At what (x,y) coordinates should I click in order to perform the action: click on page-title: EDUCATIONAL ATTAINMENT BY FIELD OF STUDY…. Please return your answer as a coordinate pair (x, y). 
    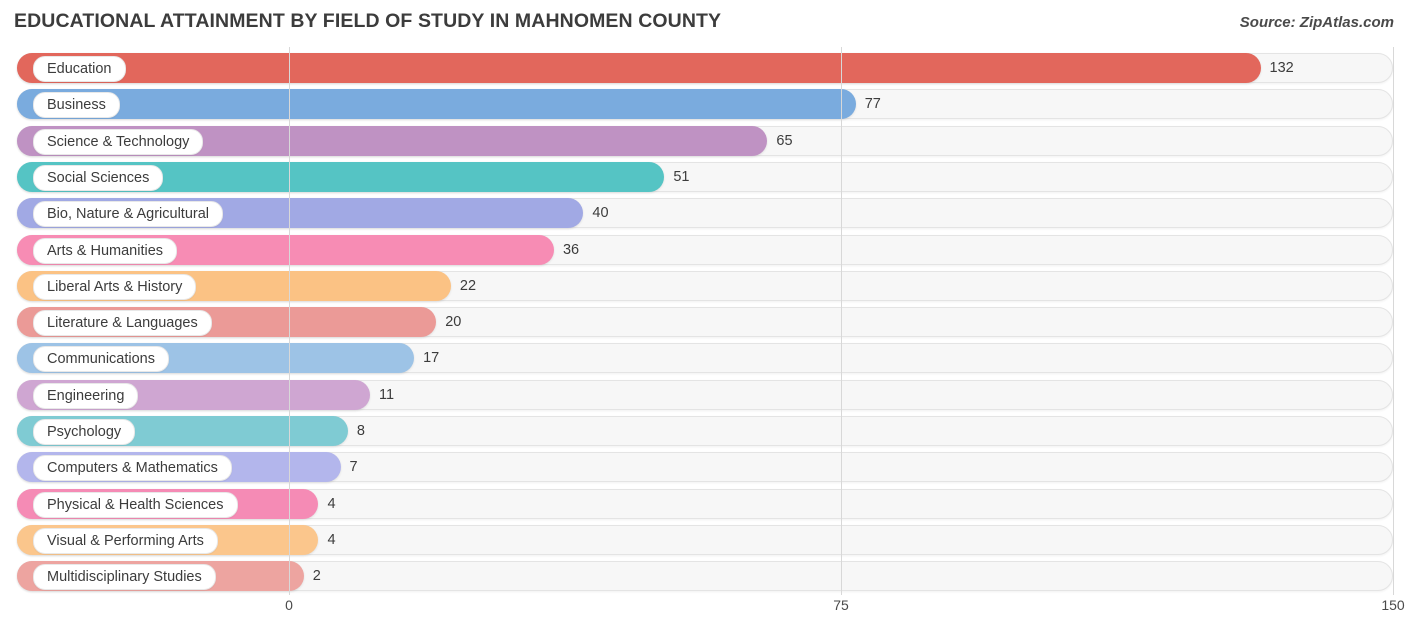
    Looking at the image, I should click on (368, 21).